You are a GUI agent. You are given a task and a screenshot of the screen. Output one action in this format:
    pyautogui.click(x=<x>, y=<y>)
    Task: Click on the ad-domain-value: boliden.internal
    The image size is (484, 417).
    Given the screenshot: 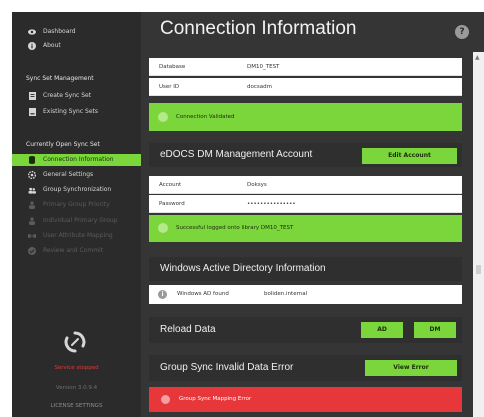 What is the action you would take?
    pyautogui.click(x=286, y=294)
    